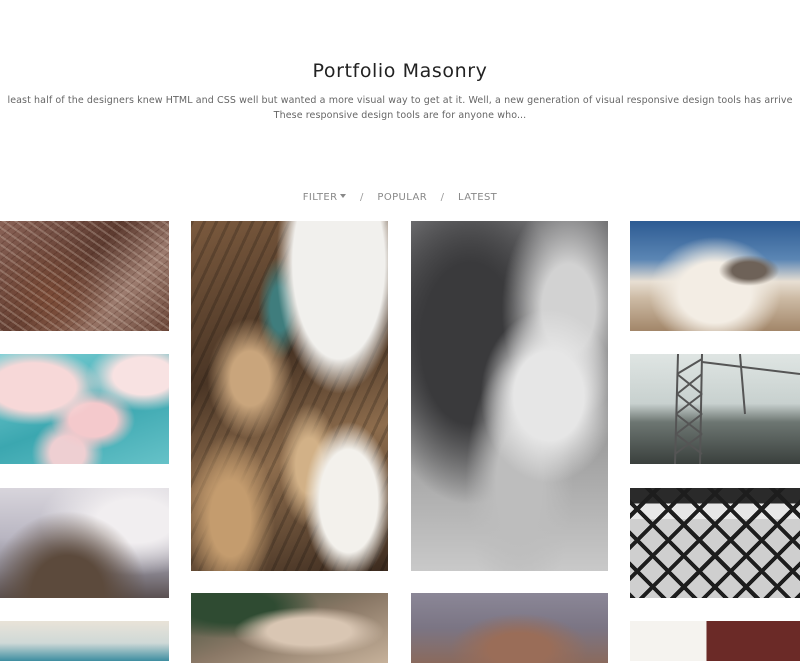 The height and width of the screenshot is (663, 800). Describe the element at coordinates (84, 641) in the screenshot. I see `gallery-item-sky-horizon-photo` at that location.